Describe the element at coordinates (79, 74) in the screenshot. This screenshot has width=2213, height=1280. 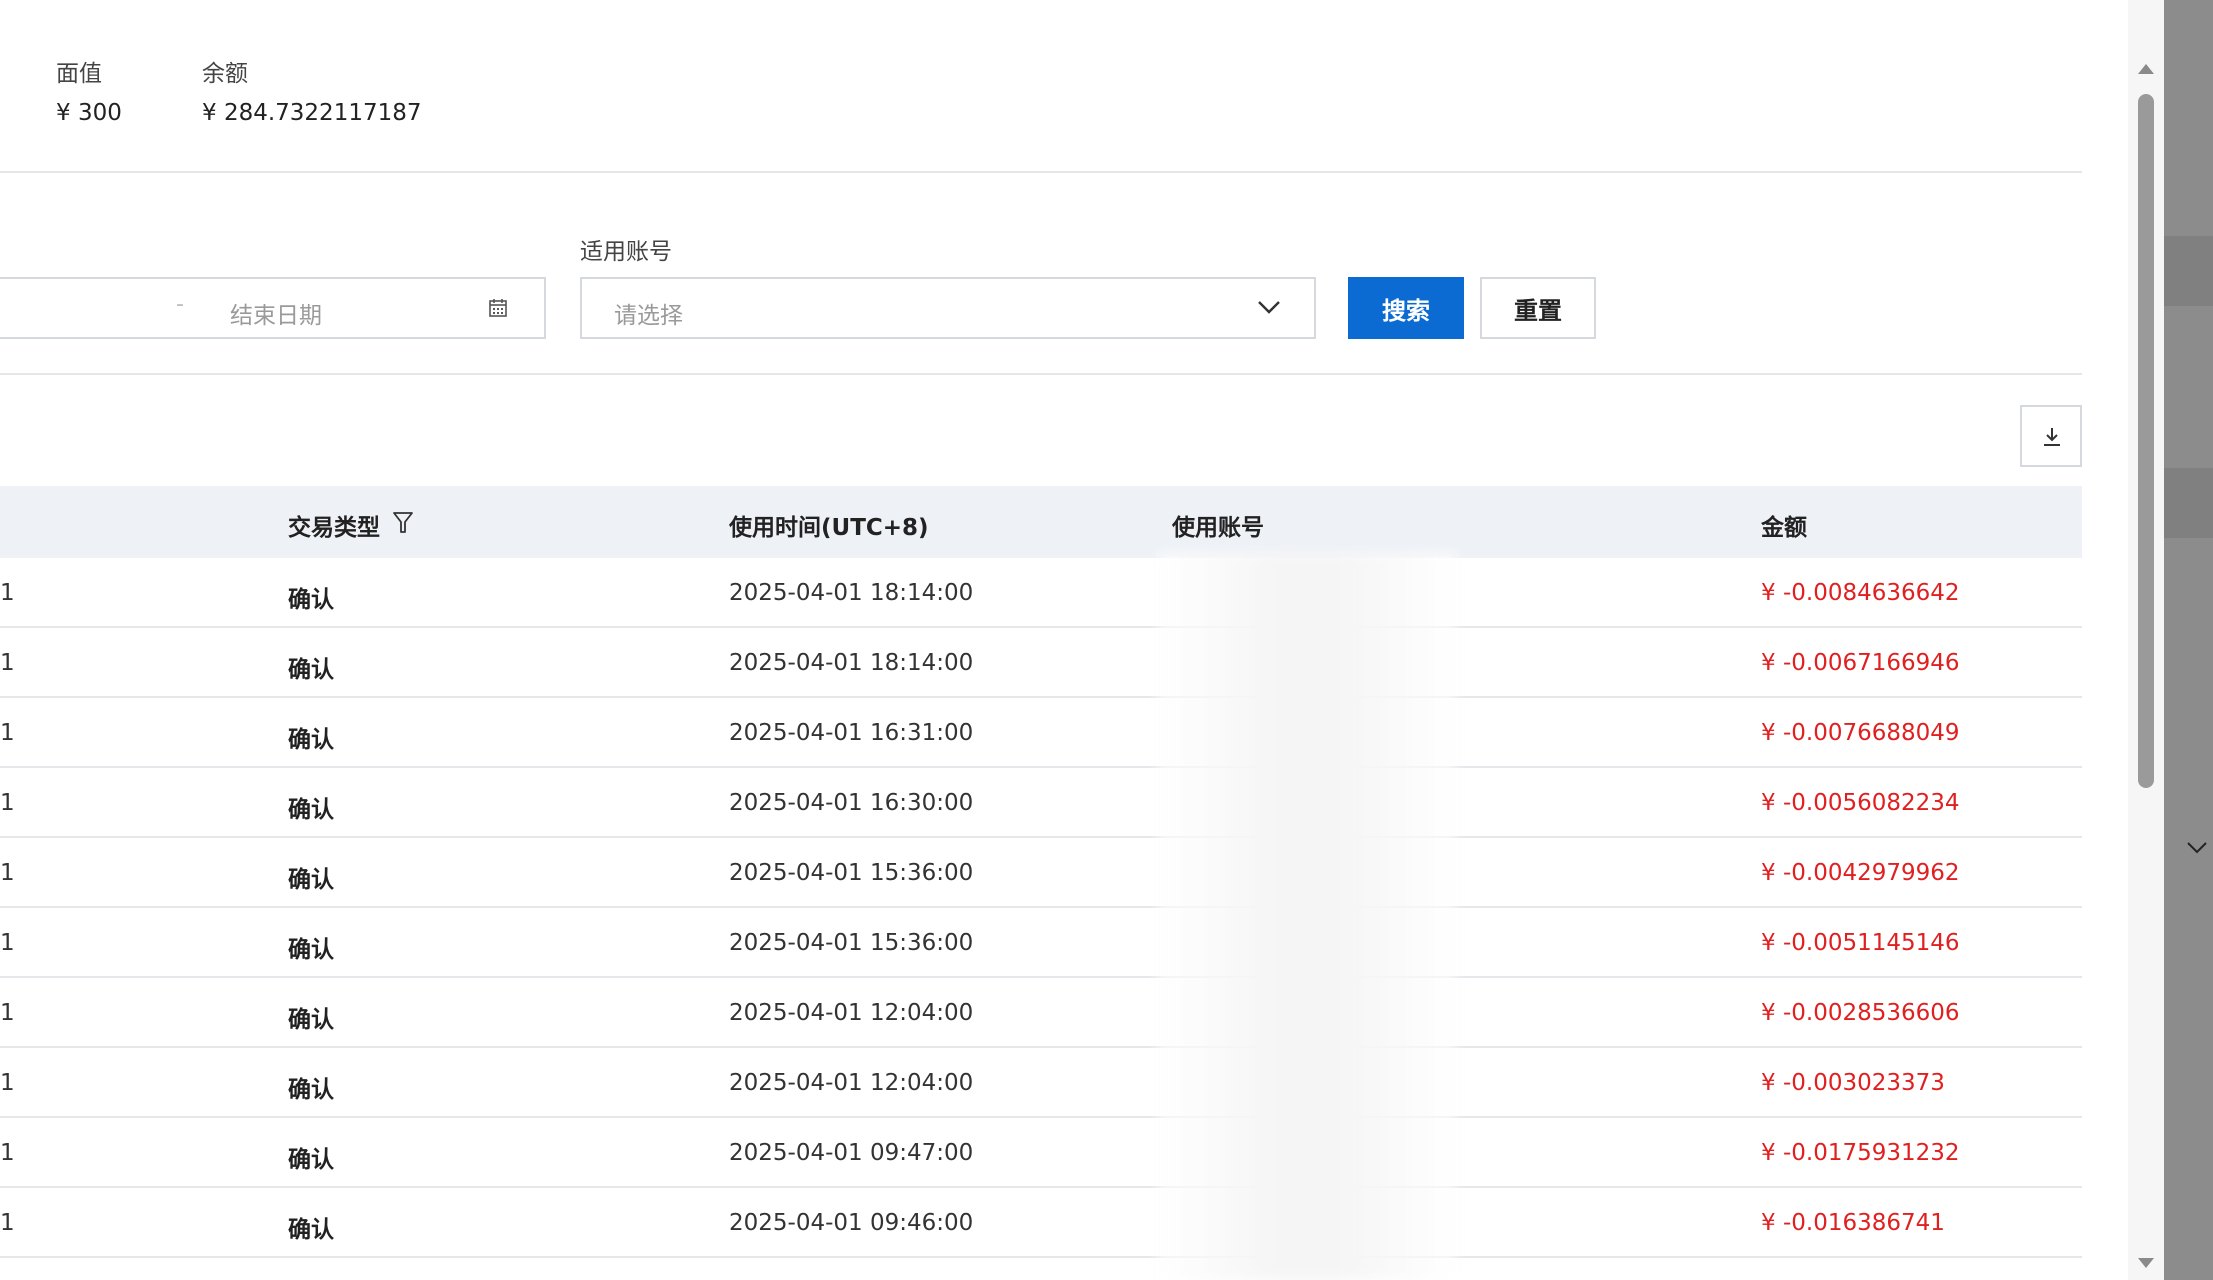
I see `face-value-label: 面值` at that location.